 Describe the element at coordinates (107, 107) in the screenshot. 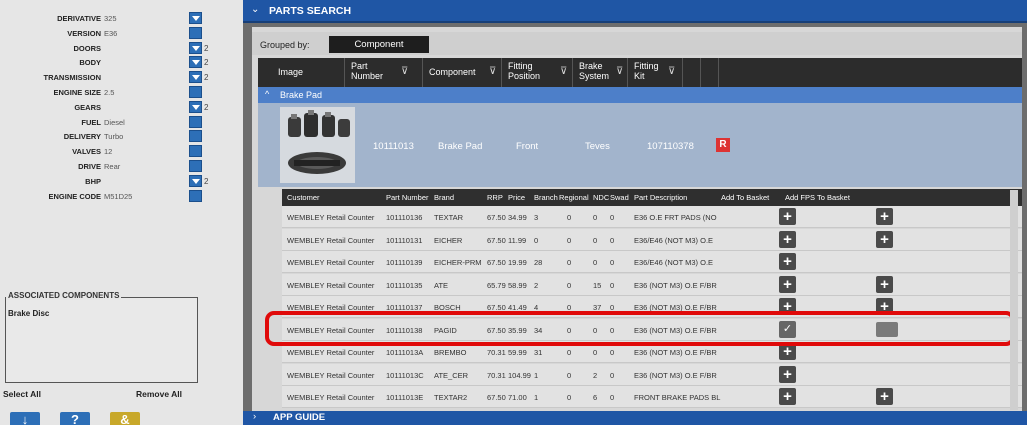

I see `vehicle-attr-row: GEARS 2` at that location.